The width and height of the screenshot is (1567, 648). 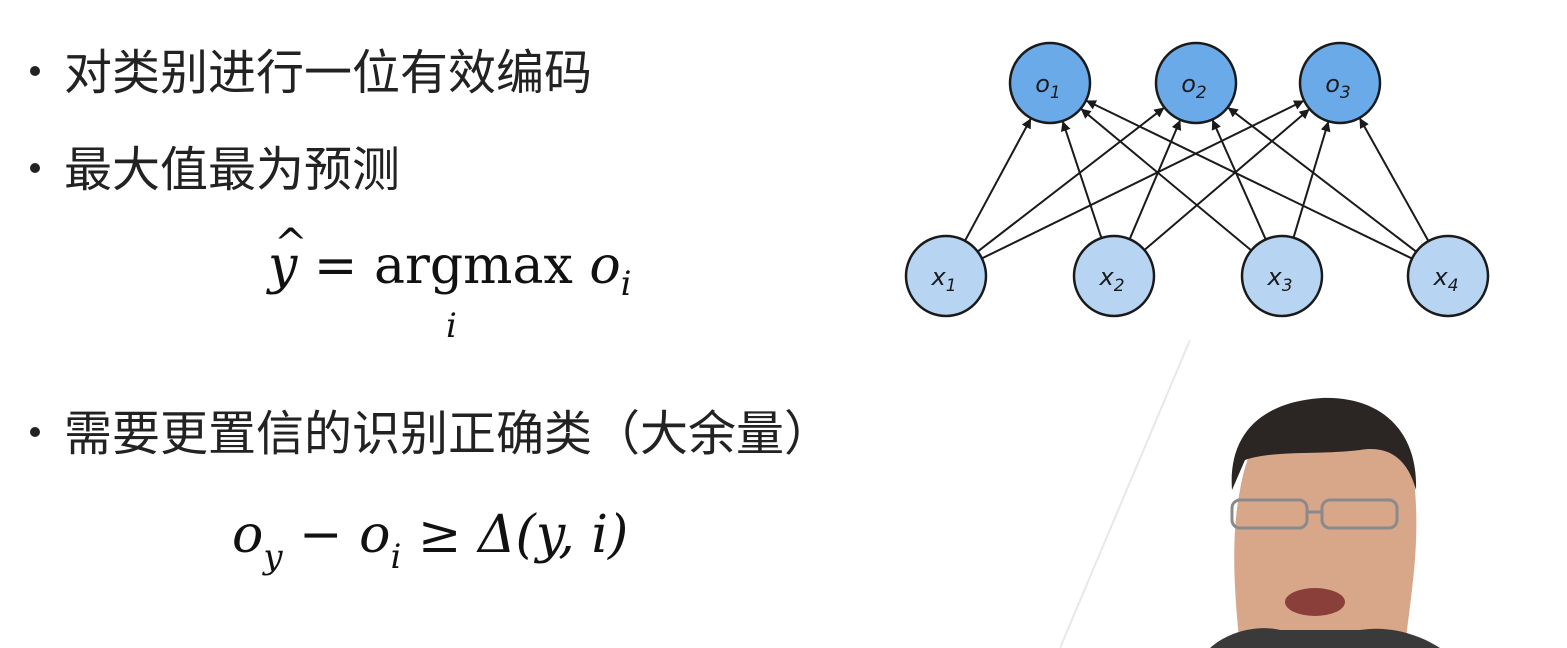 What do you see at coordinates (1394, 179) in the screenshot?
I see `edge-x4-o3` at bounding box center [1394, 179].